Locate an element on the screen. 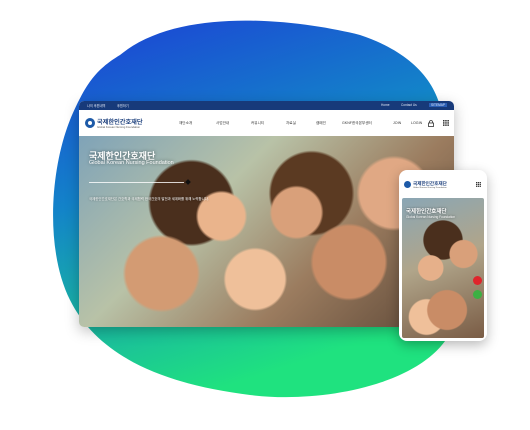 Image resolution: width=530 pixels, height=430 pixels. hero-divider is located at coordinates (136, 182).